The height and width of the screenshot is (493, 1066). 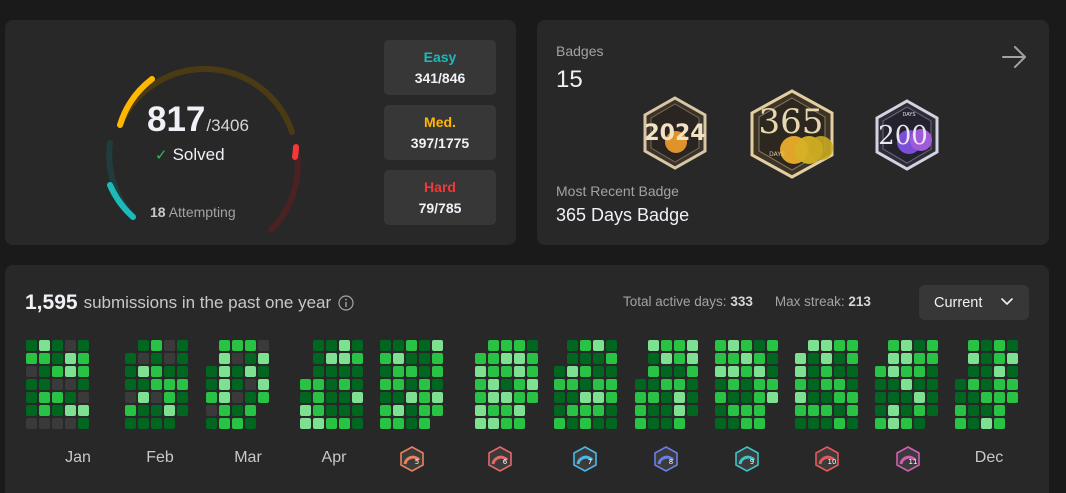 I want to click on arrow-right-icon, so click(x=1014, y=57).